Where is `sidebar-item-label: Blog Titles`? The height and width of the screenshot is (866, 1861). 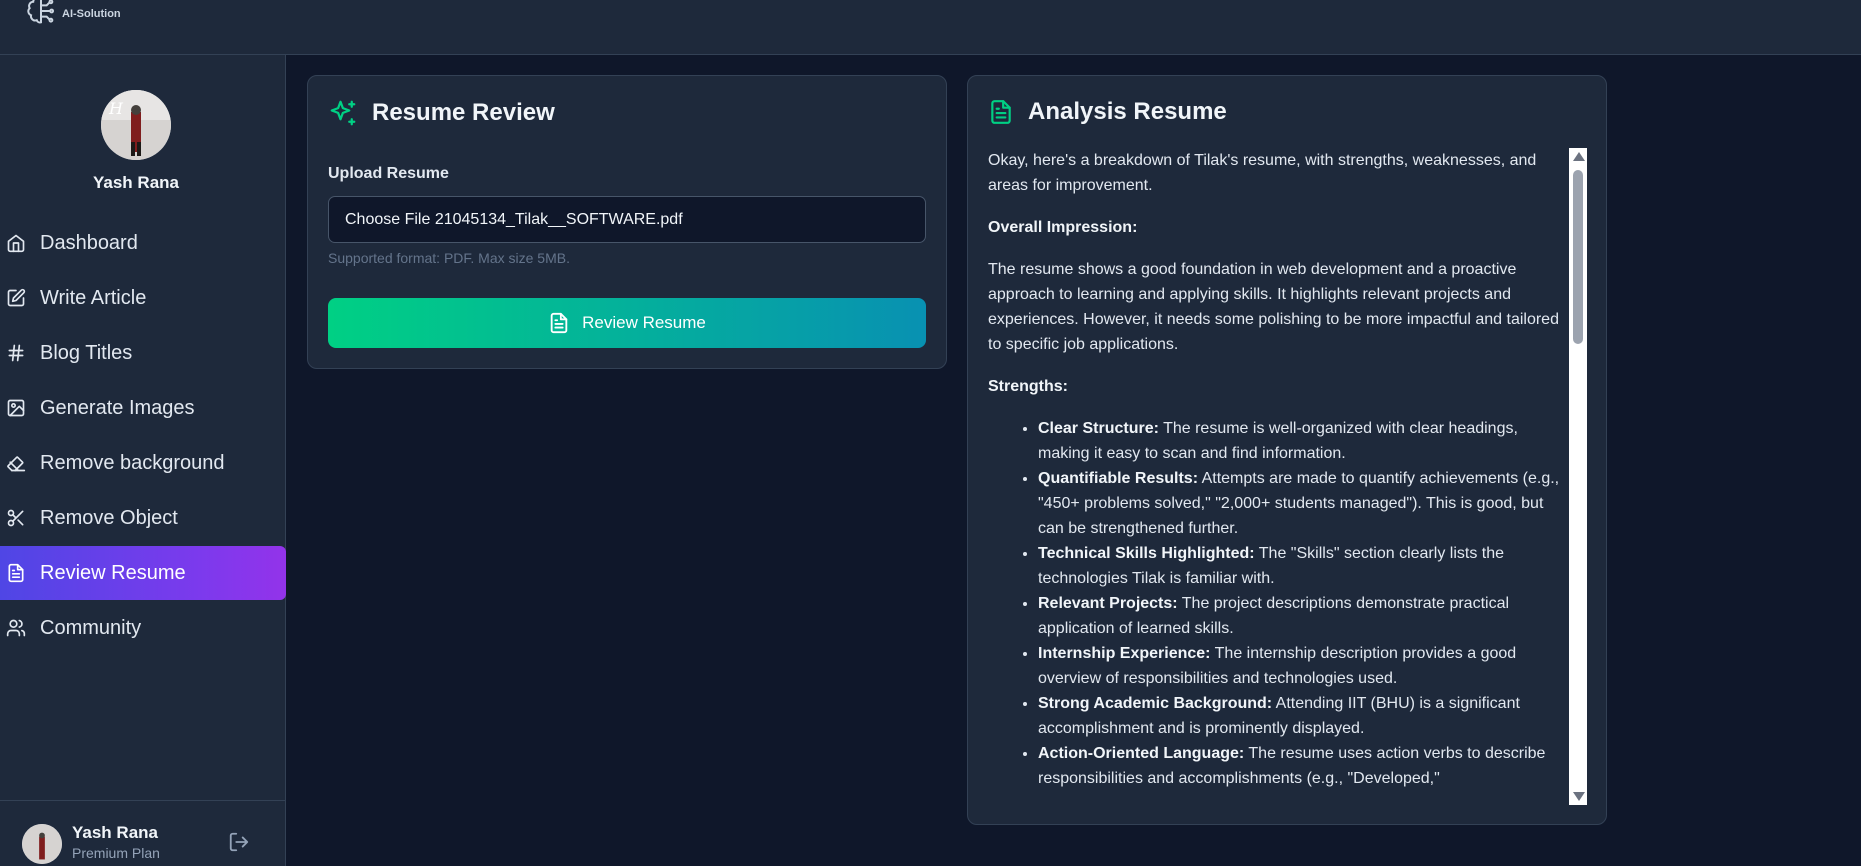 sidebar-item-label: Blog Titles is located at coordinates (86, 352).